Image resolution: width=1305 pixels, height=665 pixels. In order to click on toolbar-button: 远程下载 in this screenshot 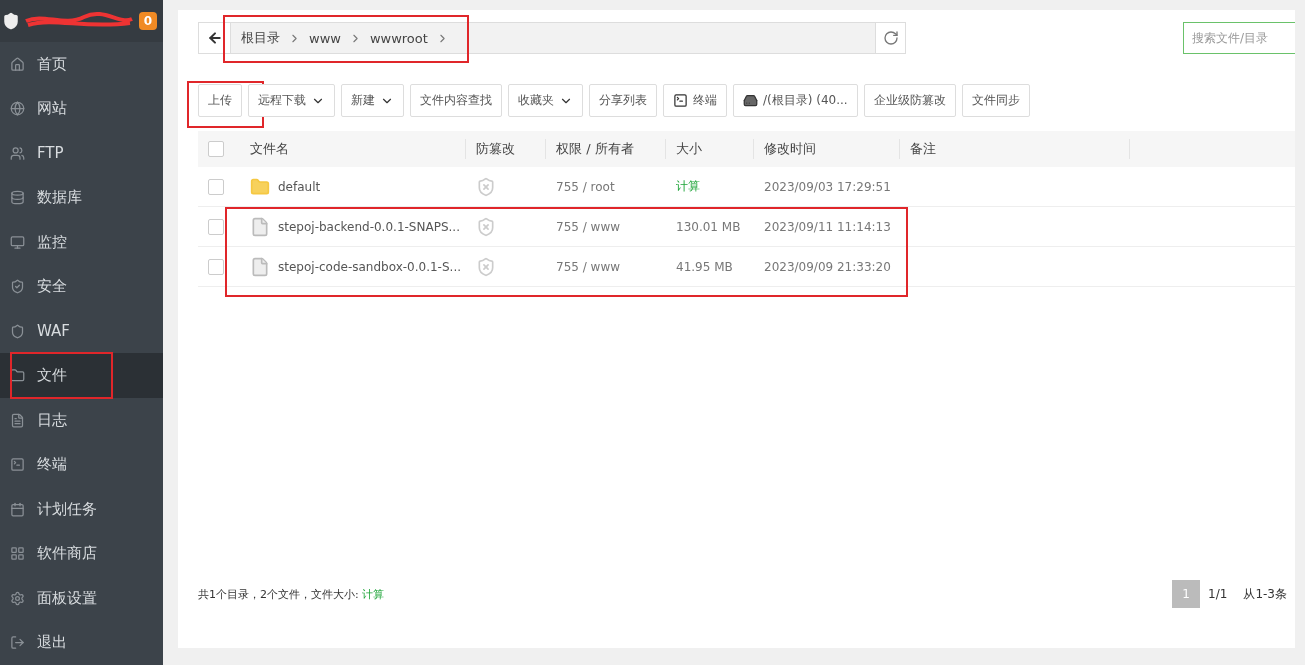, I will do `click(291, 100)`.